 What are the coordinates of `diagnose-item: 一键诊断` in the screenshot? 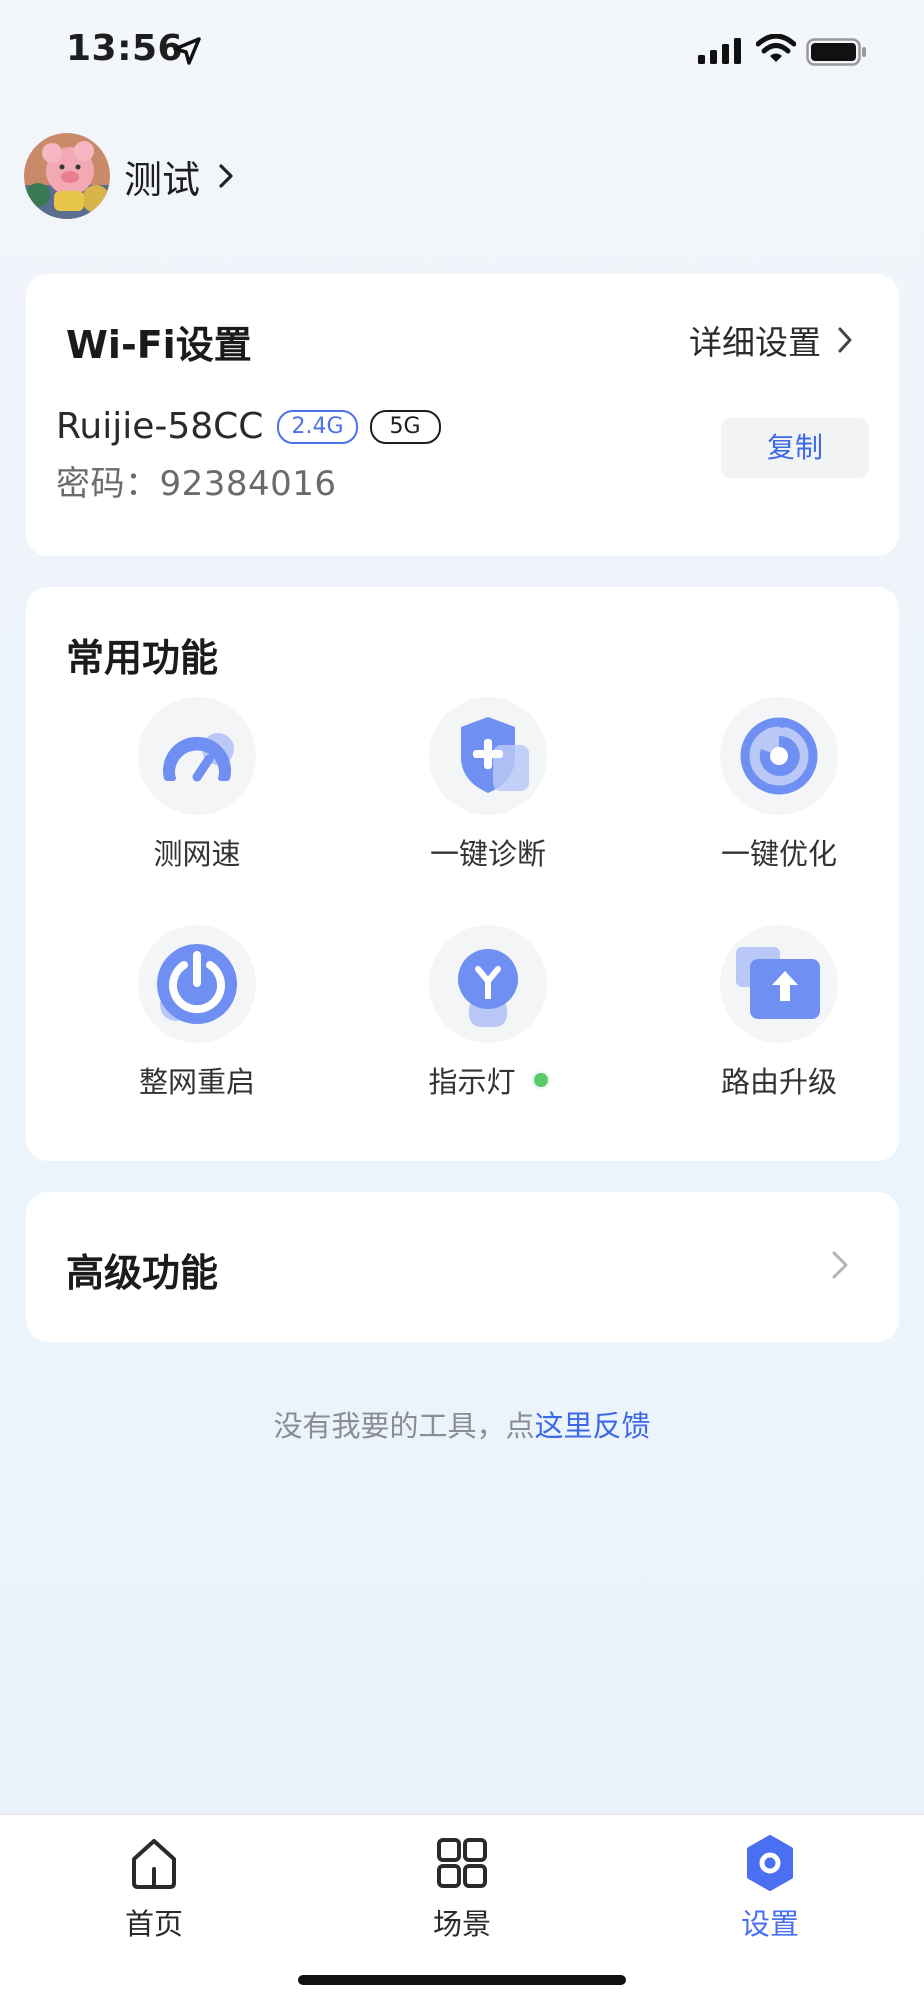 It's located at (488, 785).